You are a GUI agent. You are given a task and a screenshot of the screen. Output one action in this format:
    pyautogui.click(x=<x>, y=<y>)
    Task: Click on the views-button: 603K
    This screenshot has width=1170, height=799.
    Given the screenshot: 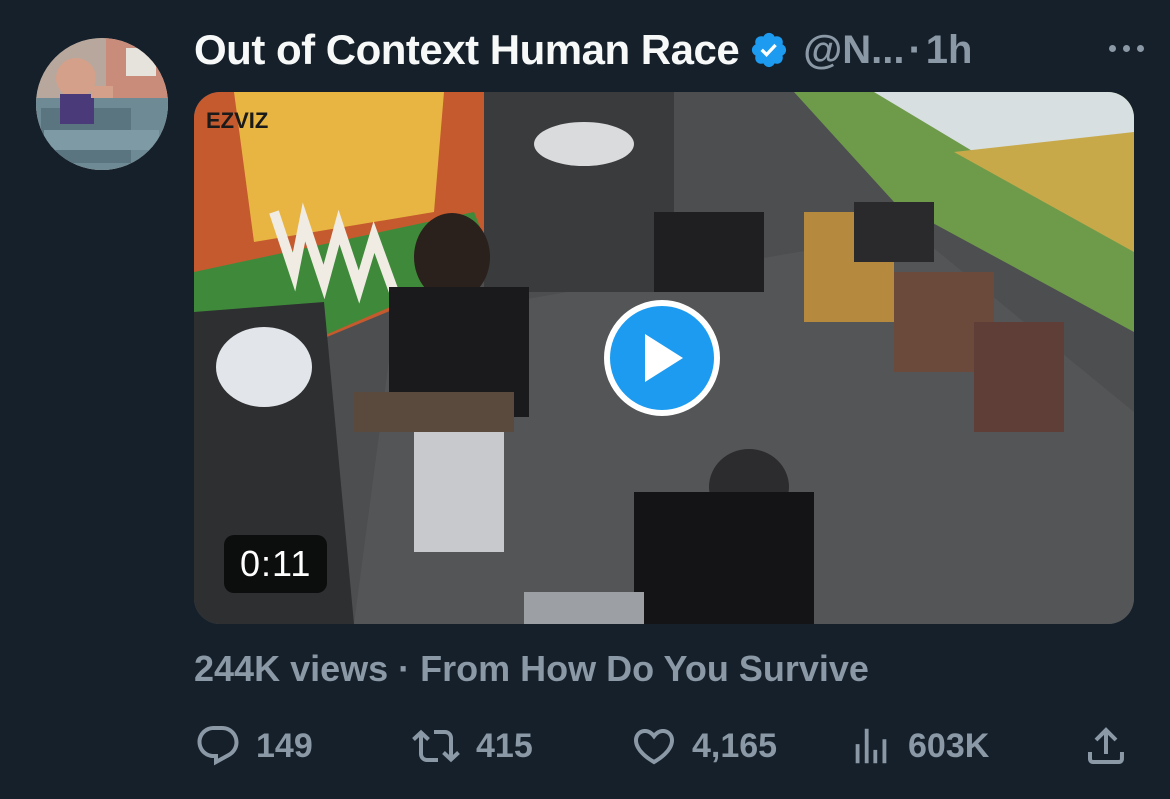 What is the action you would take?
    pyautogui.click(x=918, y=746)
    